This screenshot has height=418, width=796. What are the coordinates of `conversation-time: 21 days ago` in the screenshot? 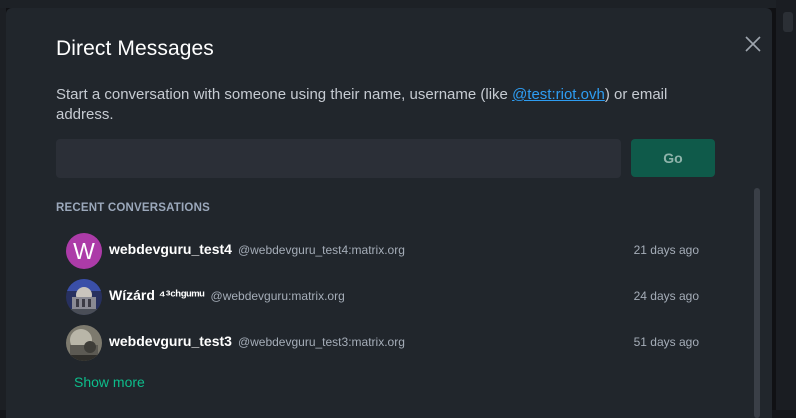 It's located at (666, 250).